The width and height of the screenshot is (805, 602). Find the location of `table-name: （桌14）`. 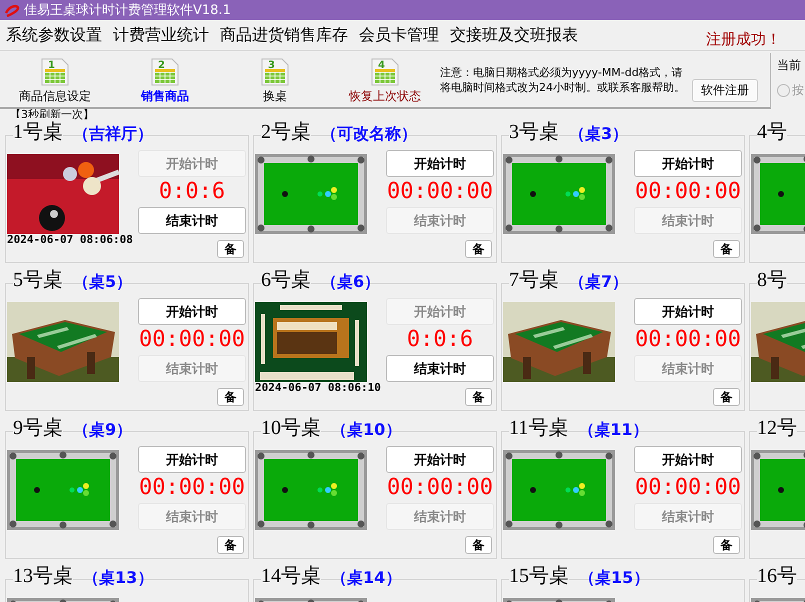

table-name: （桌14） is located at coordinates (366, 578).